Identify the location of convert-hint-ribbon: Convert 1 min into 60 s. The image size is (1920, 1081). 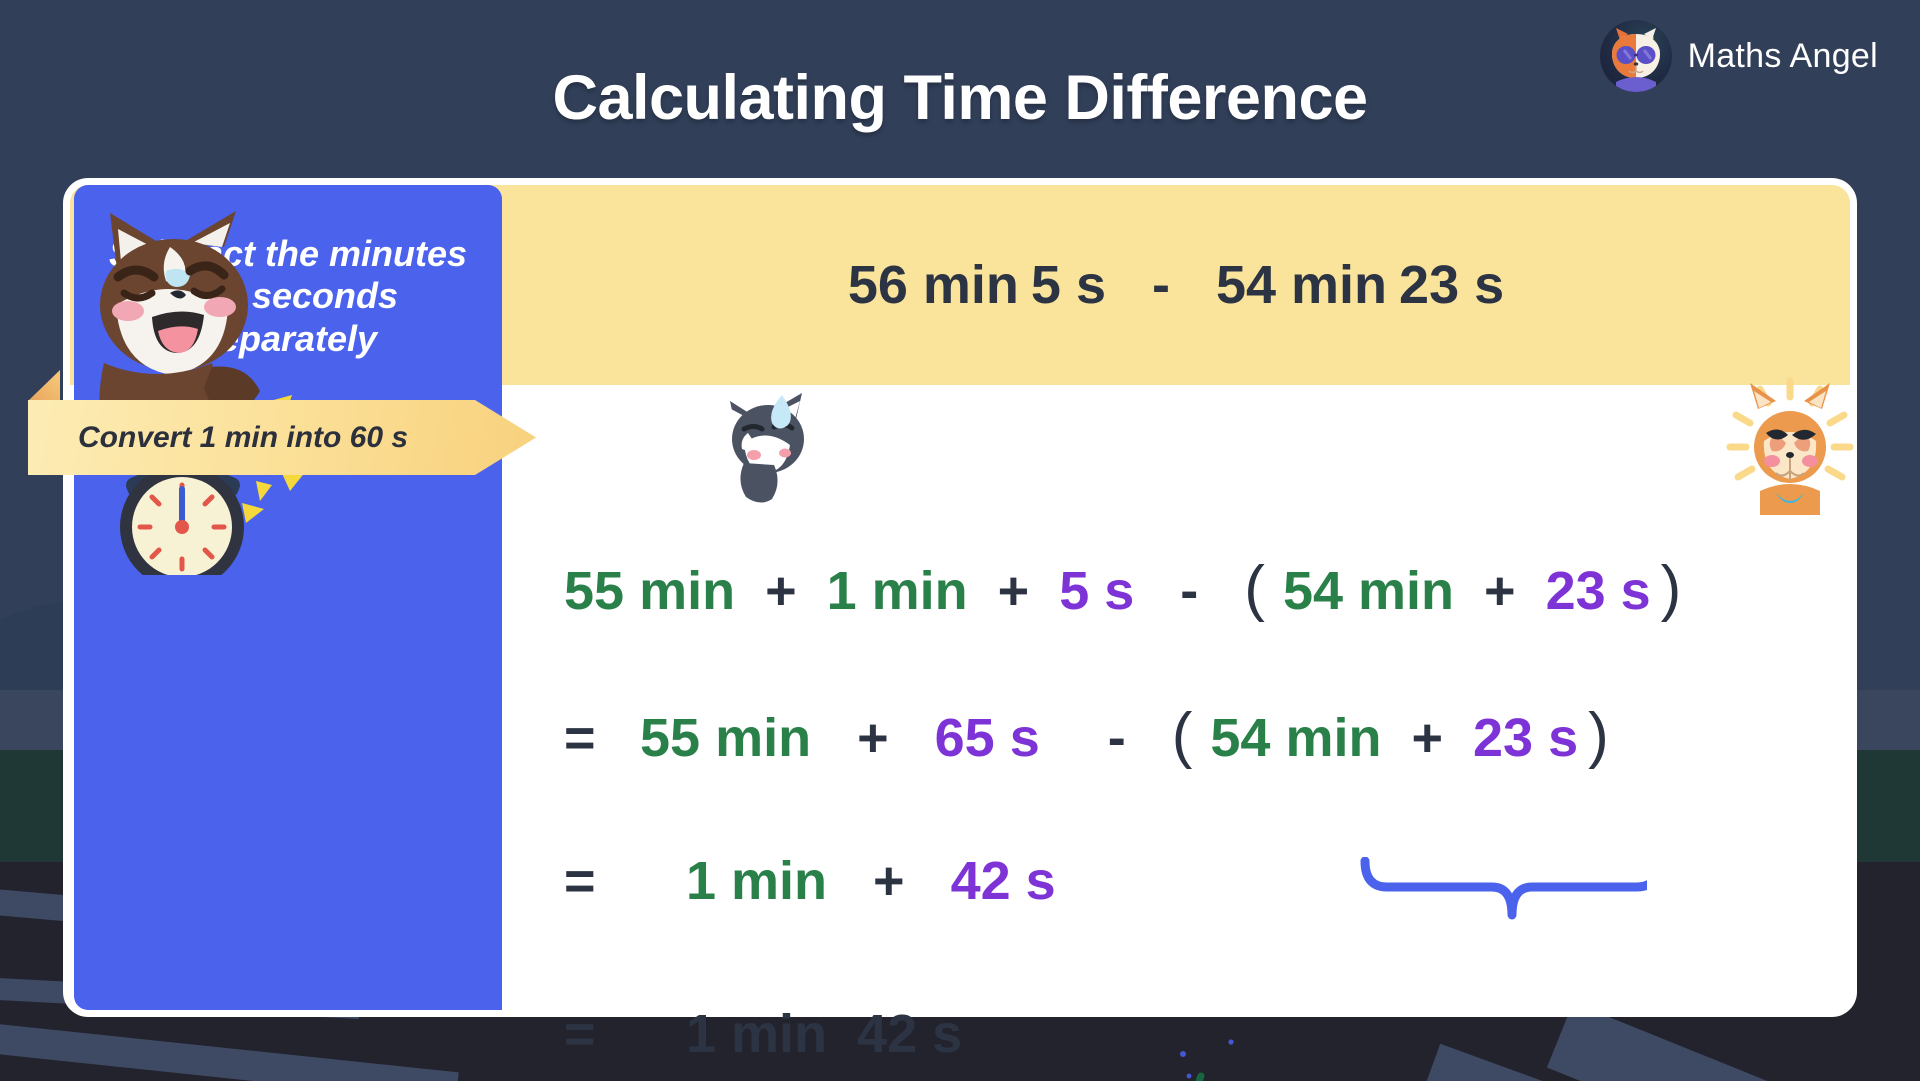
(282, 437).